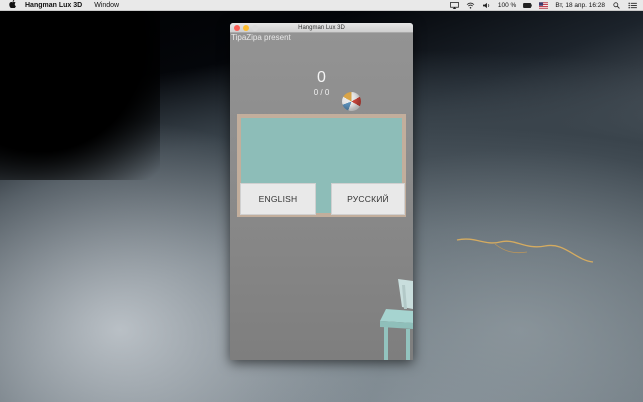 This screenshot has width=643, height=402. I want to click on apple-icon, so click(12, 5).